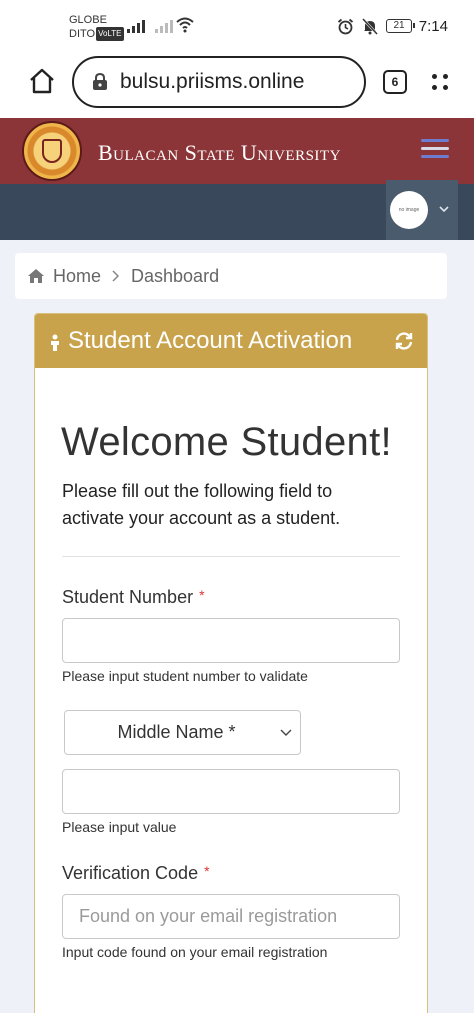  I want to click on address-bar: bulsu.priisms.online, so click(219, 82).